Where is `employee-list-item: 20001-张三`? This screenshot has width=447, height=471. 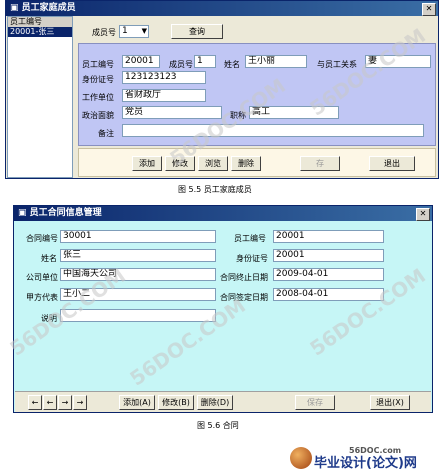
employee-list-item: 20001-张三 is located at coordinates (40, 32).